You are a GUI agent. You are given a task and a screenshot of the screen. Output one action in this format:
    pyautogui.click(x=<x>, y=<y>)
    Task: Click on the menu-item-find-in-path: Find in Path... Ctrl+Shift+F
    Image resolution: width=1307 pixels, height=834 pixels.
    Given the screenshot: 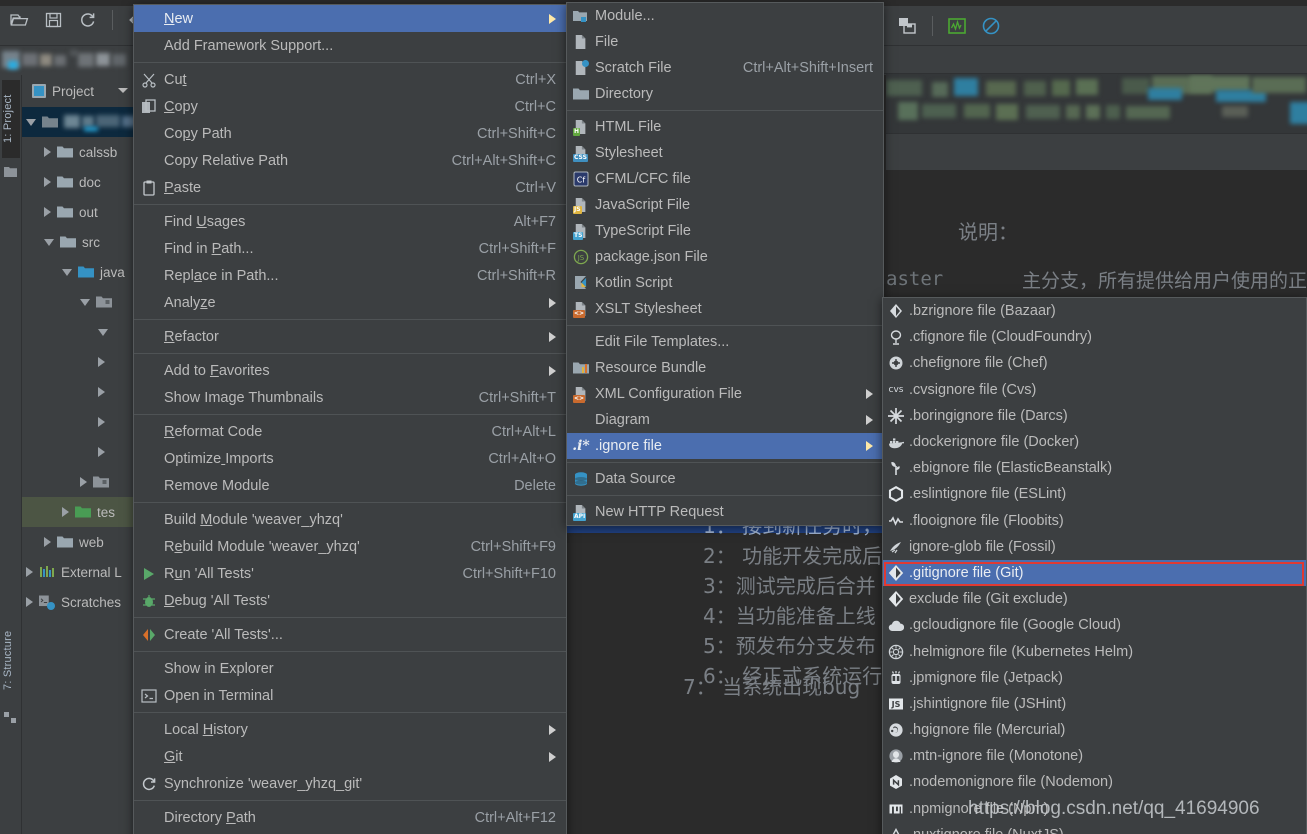 What is the action you would take?
    pyautogui.click(x=350, y=248)
    